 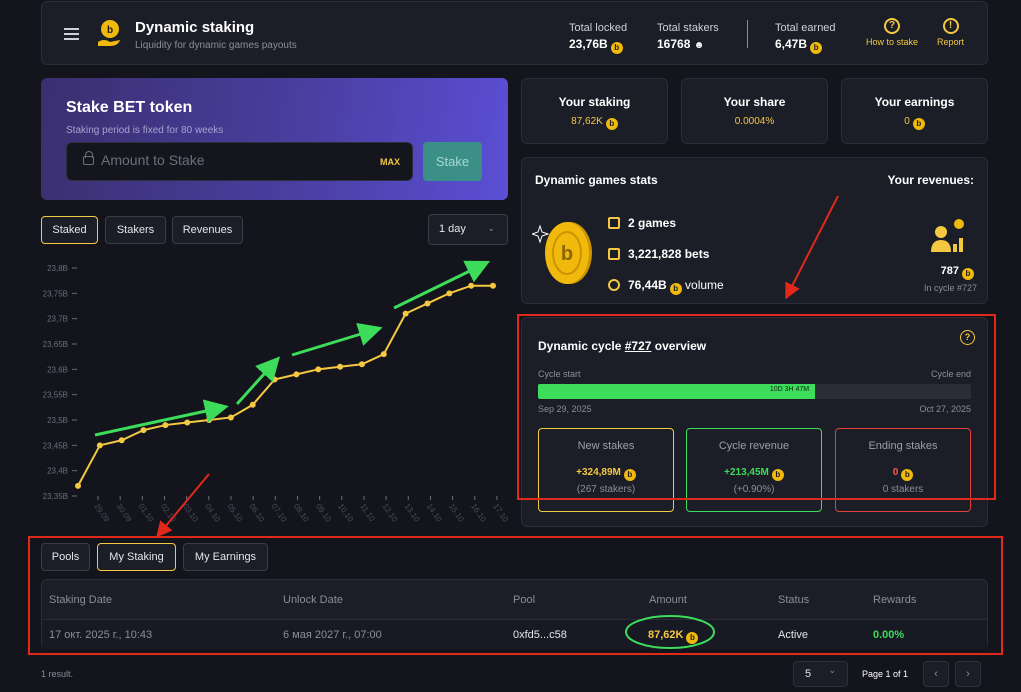 What do you see at coordinates (168, 513) in the screenshot?
I see `x-tick-label: 02.10` at bounding box center [168, 513].